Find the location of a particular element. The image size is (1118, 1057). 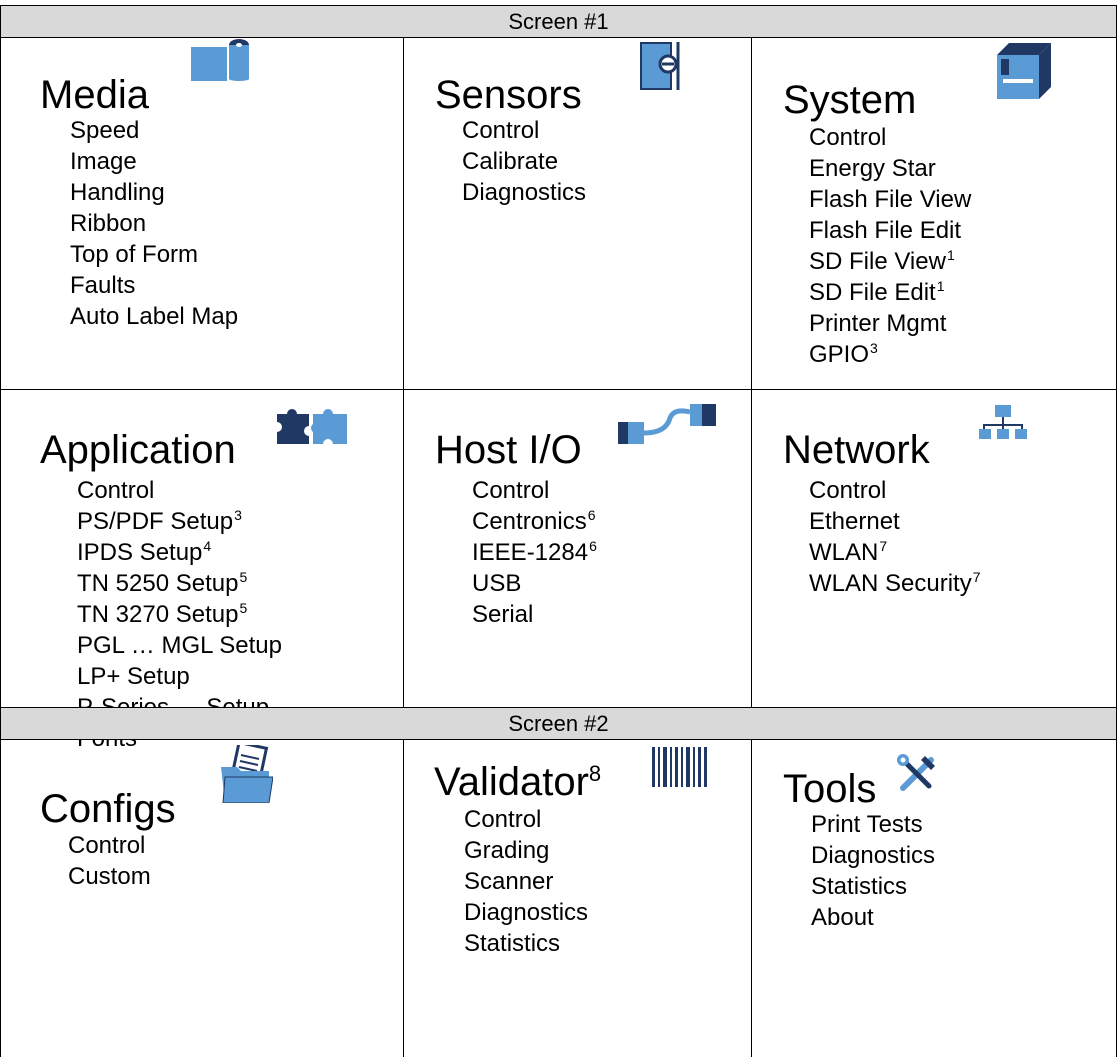

menu-item: GPIO3 is located at coordinates (890, 354).